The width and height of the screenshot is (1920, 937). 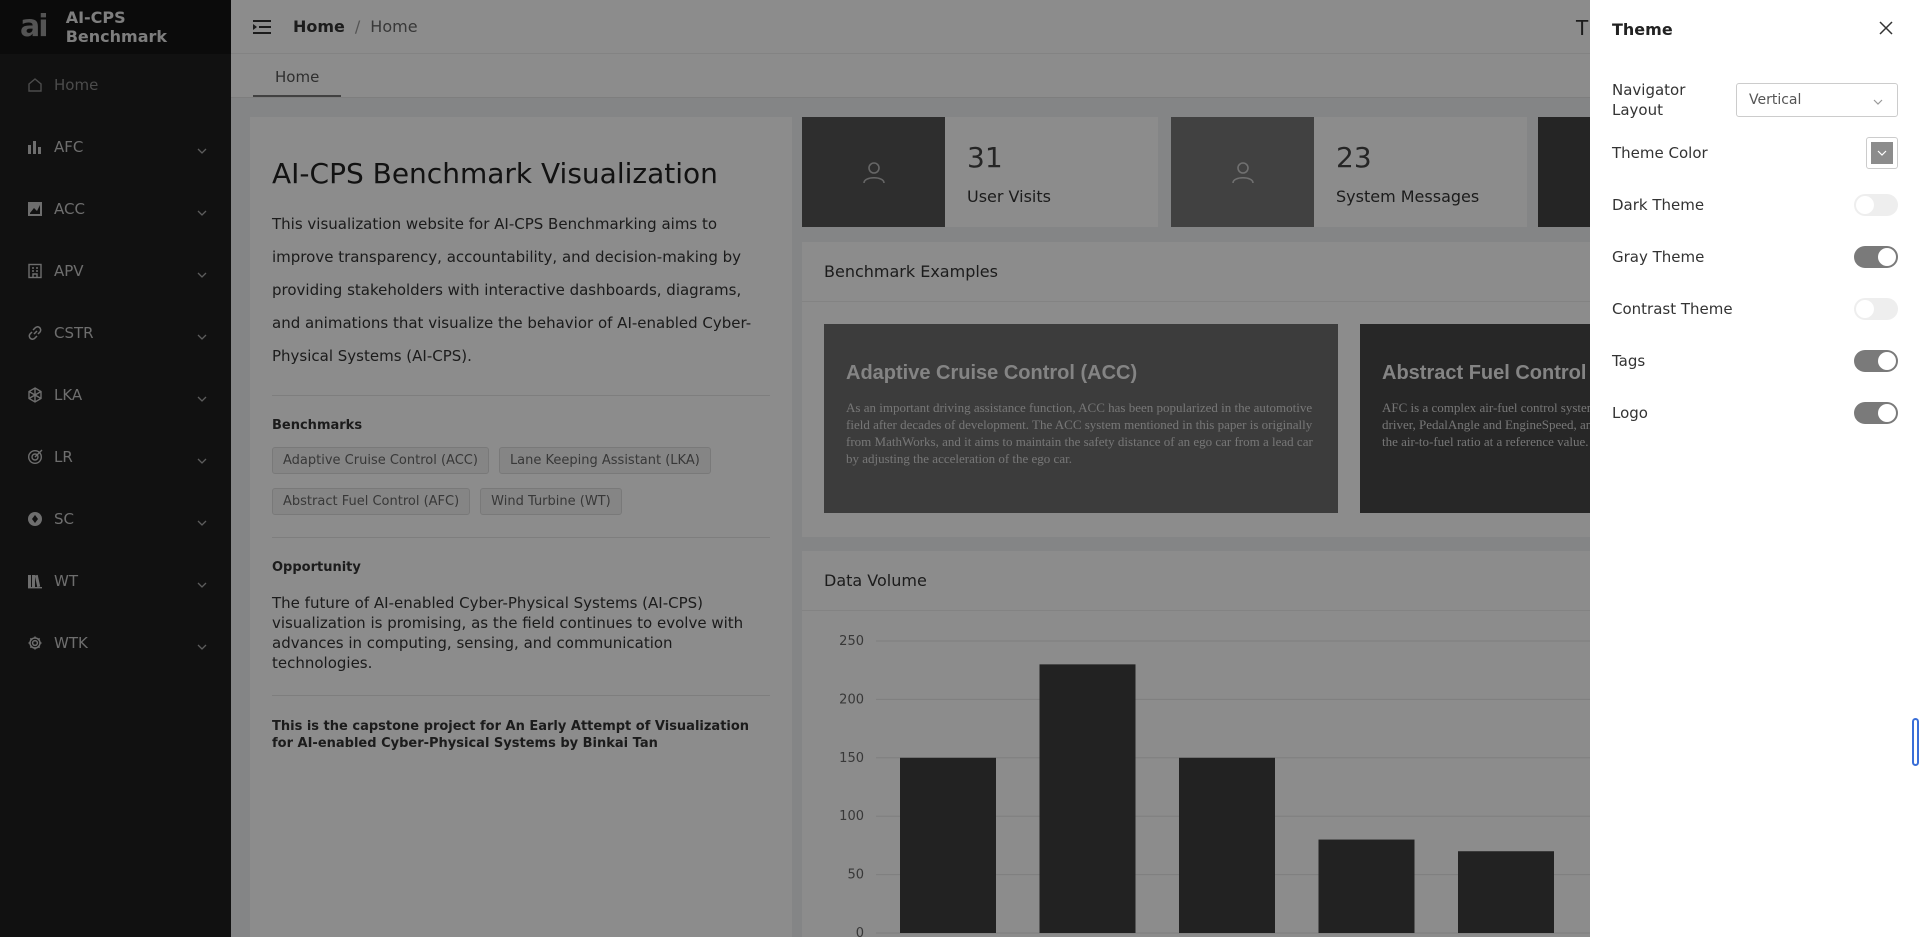 What do you see at coordinates (1672, 309) in the screenshot?
I see `setting-label: Contrast Theme` at bounding box center [1672, 309].